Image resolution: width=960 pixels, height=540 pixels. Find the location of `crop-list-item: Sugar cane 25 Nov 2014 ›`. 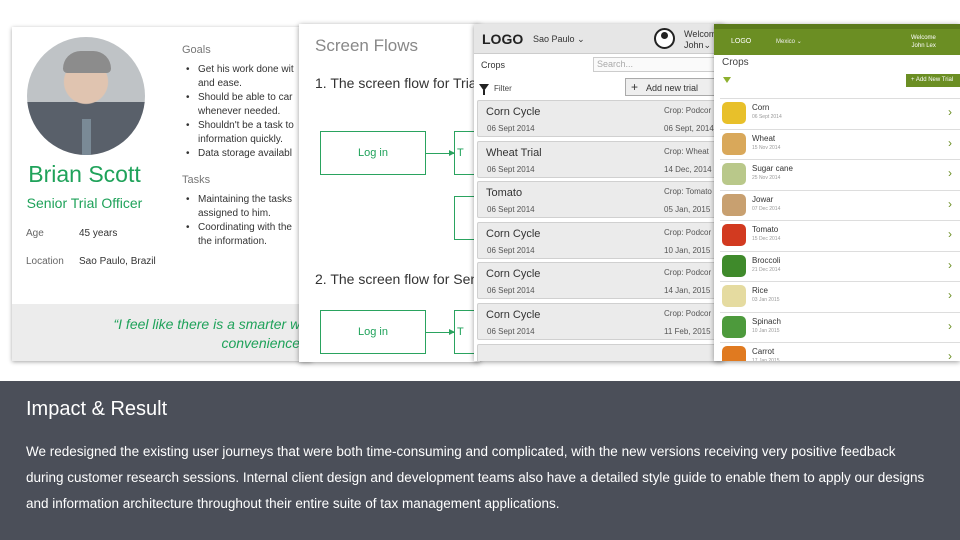

crop-list-item: Sugar cane 25 Nov 2014 › is located at coordinates (840, 173).